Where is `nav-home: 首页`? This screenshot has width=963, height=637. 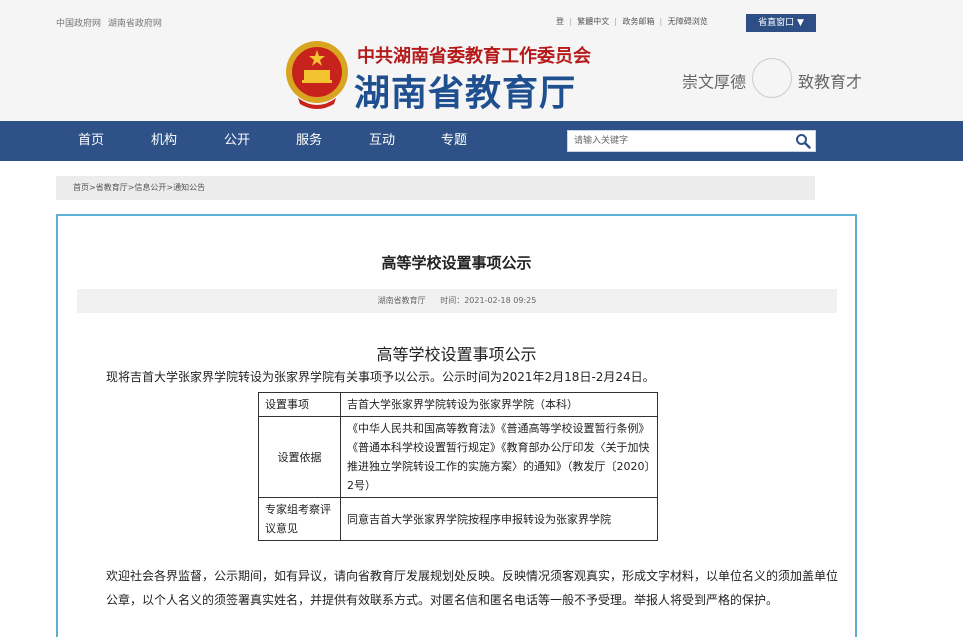
nav-home: 首页 is located at coordinates (91, 141).